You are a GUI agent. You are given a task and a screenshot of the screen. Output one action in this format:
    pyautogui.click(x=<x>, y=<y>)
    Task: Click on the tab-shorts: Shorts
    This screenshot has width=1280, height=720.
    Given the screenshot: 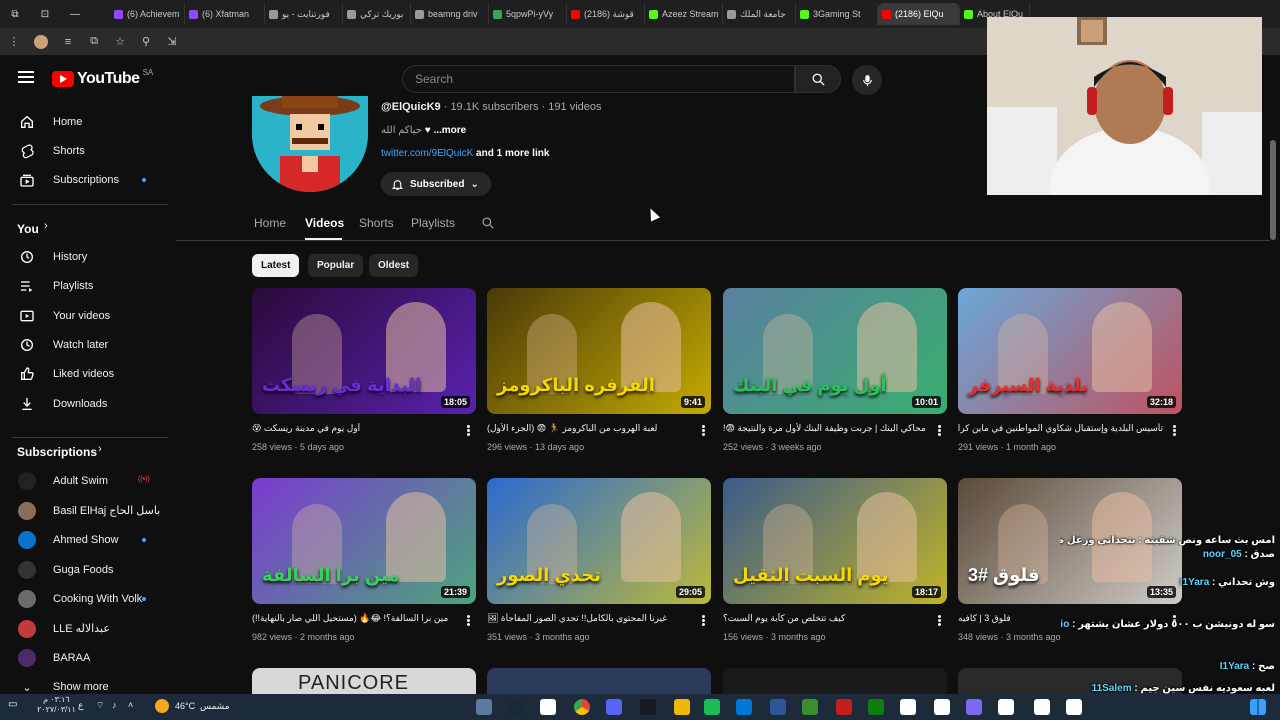 What is the action you would take?
    pyautogui.click(x=376, y=223)
    